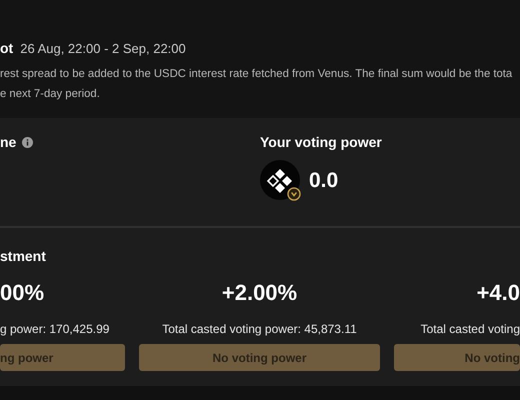 The image size is (520, 400). What do you see at coordinates (321, 142) in the screenshot?
I see `voting-power-label: Your voting power` at bounding box center [321, 142].